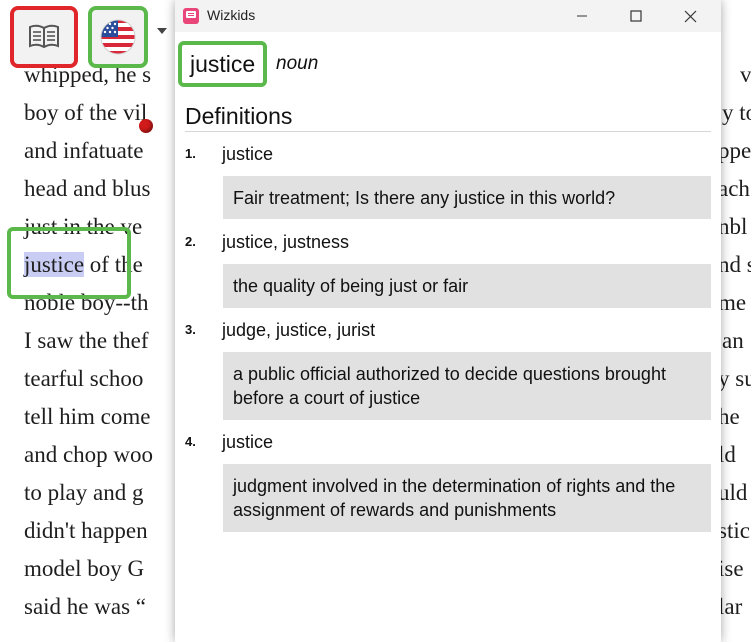 This screenshot has height=642, width=751. I want to click on reader-line-text: he, so click(729, 416).